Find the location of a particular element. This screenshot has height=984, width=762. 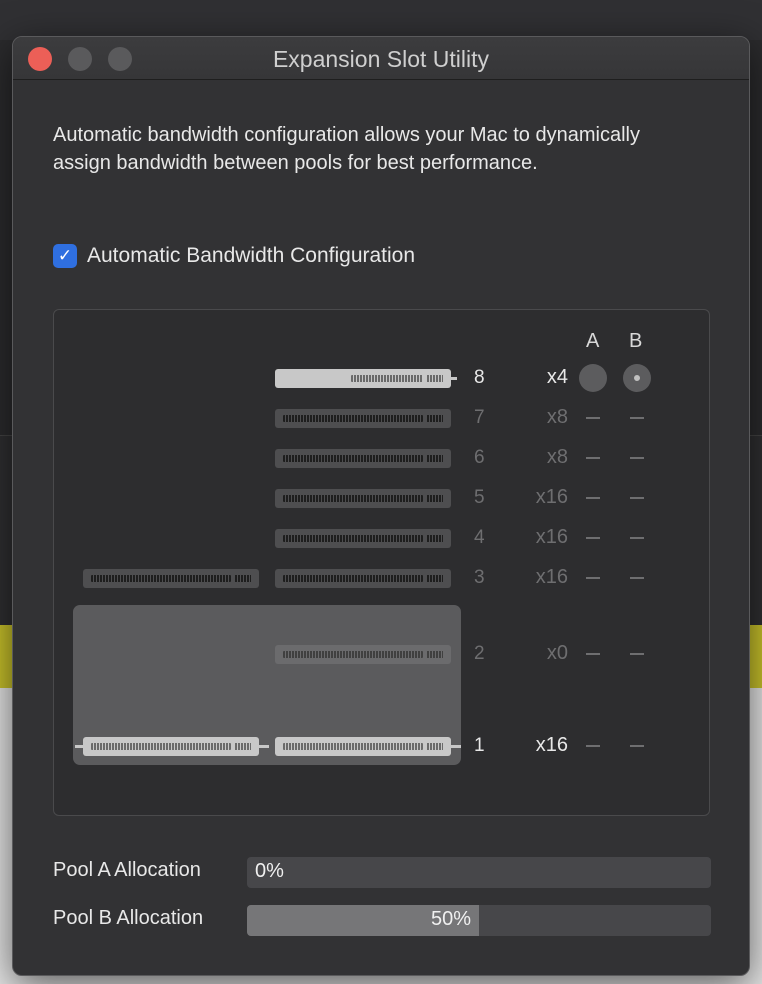

column-header-b: B is located at coordinates (636, 341).